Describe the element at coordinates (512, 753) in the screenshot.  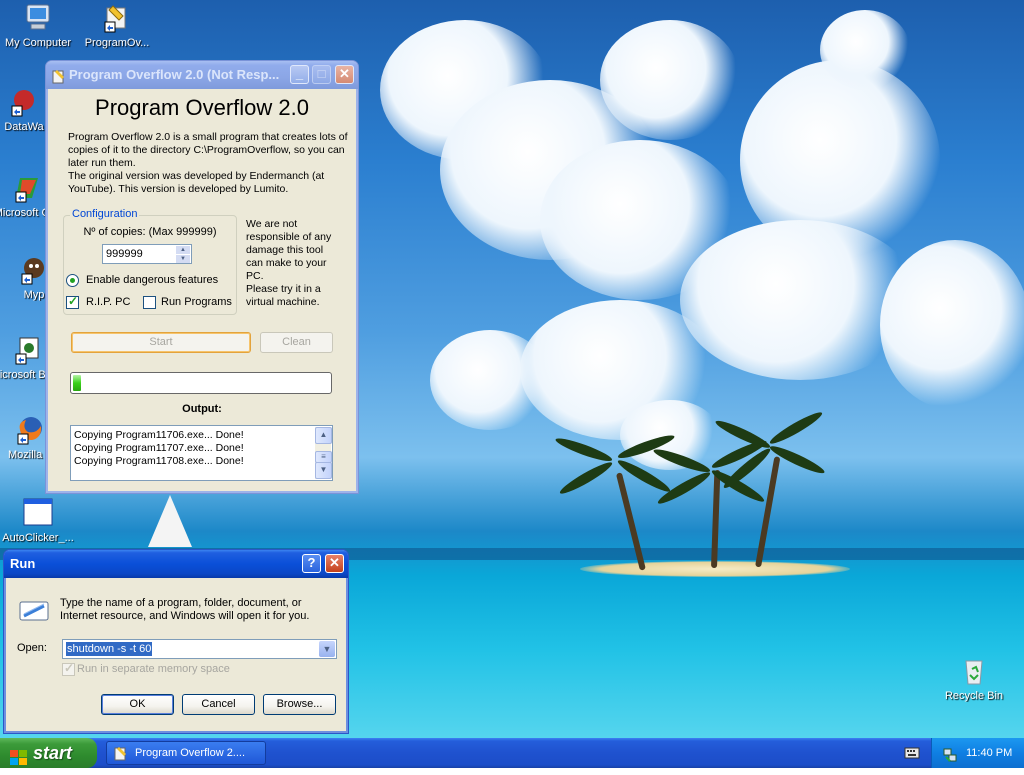
I see `taskbar: start Program Overflow 2.... 11:40 PM` at that location.